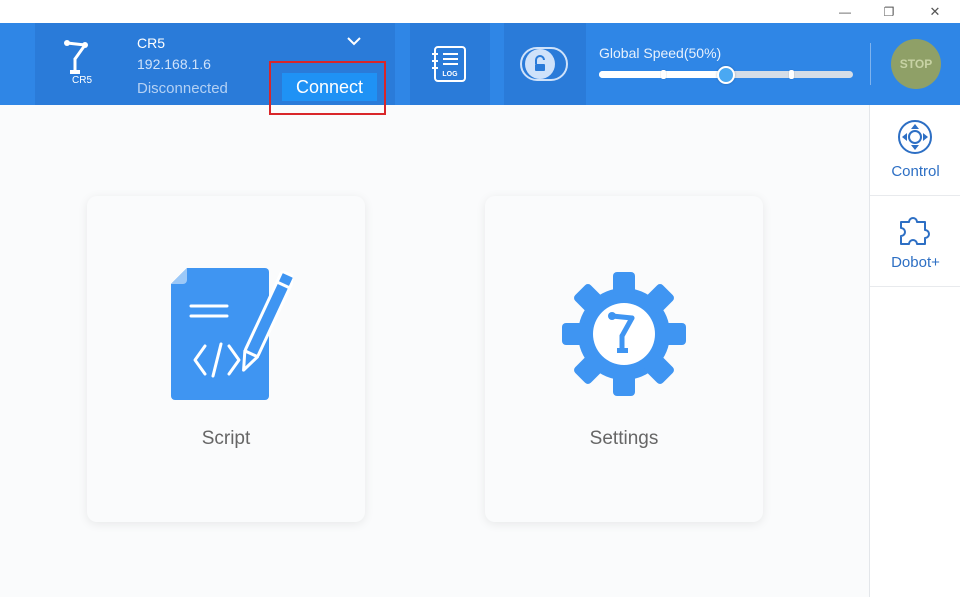 The height and width of the screenshot is (597, 960). What do you see at coordinates (915, 137) in the screenshot?
I see `directional-pad-icon` at bounding box center [915, 137].